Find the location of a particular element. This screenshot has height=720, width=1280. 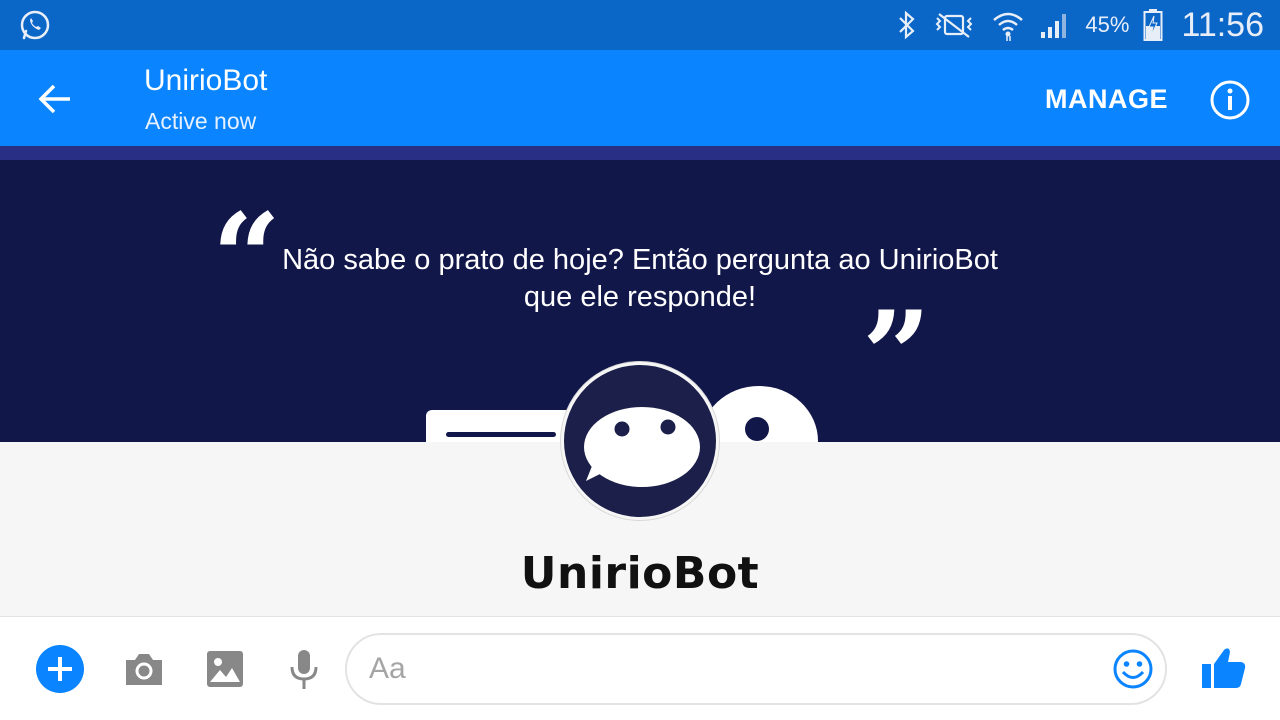

bluetooth-icon is located at coordinates (907, 25).